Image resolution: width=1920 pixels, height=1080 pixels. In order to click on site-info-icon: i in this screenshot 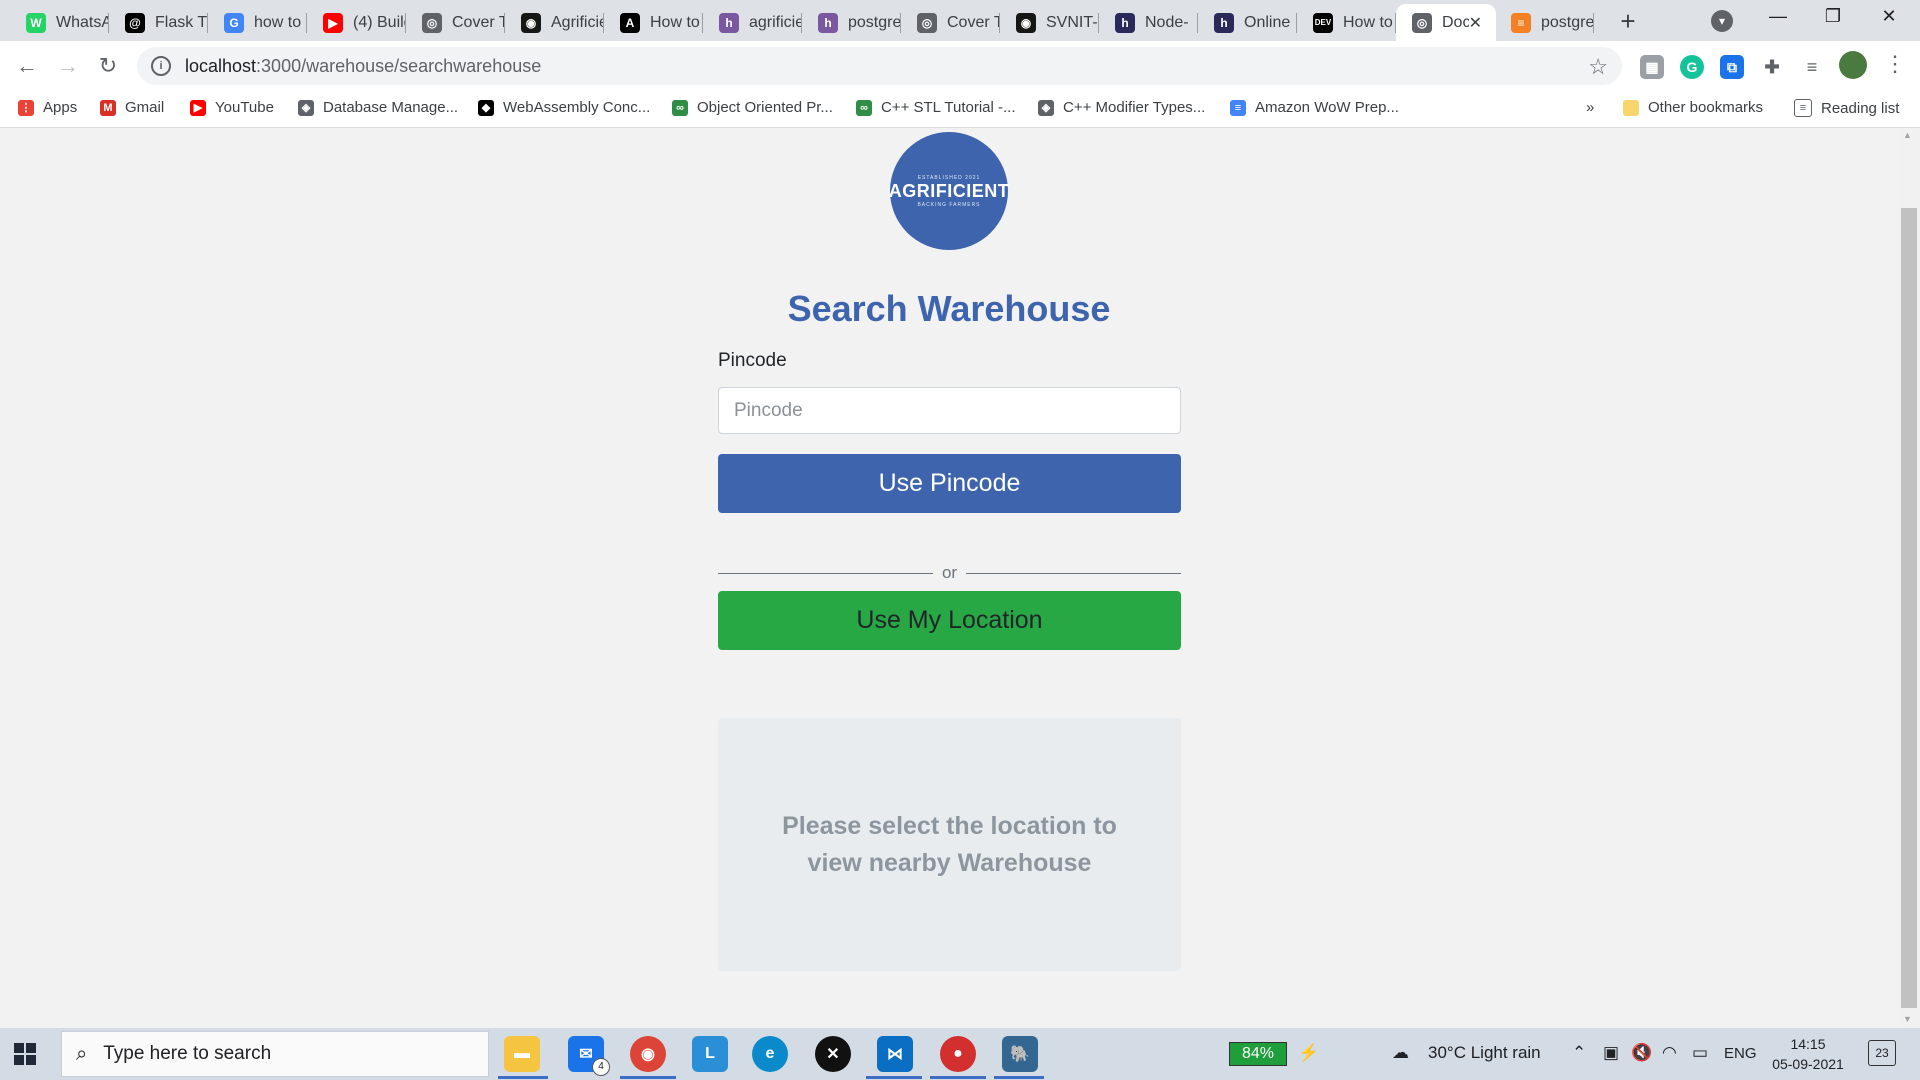, I will do `click(161, 66)`.